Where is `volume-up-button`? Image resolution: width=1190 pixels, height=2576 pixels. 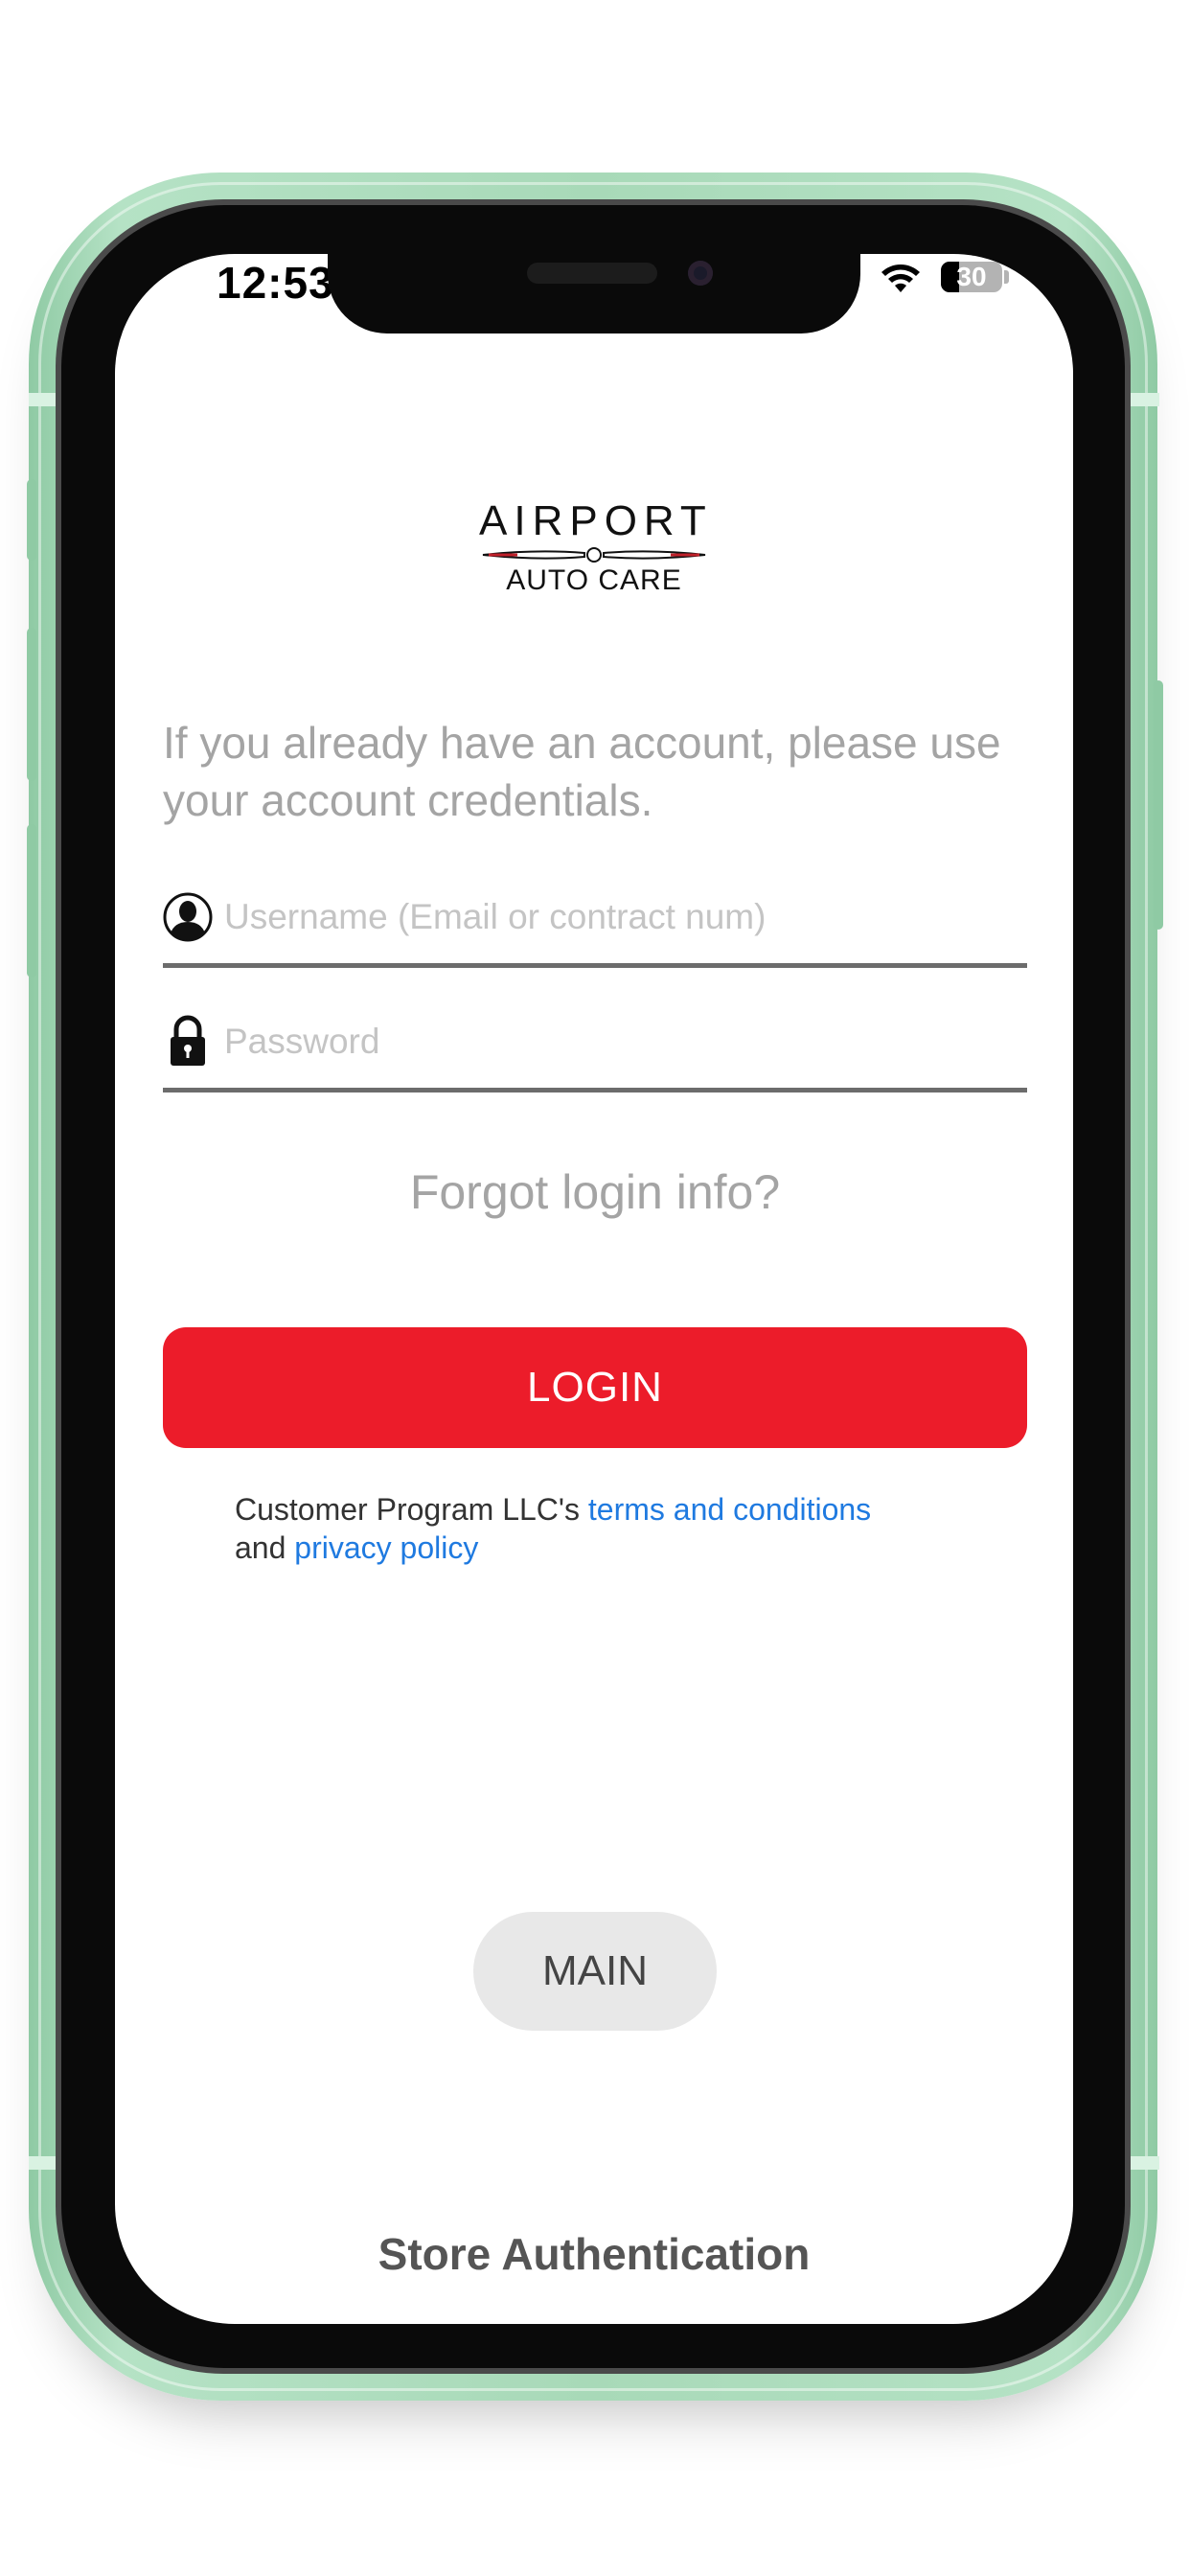 volume-up-button is located at coordinates (31, 704).